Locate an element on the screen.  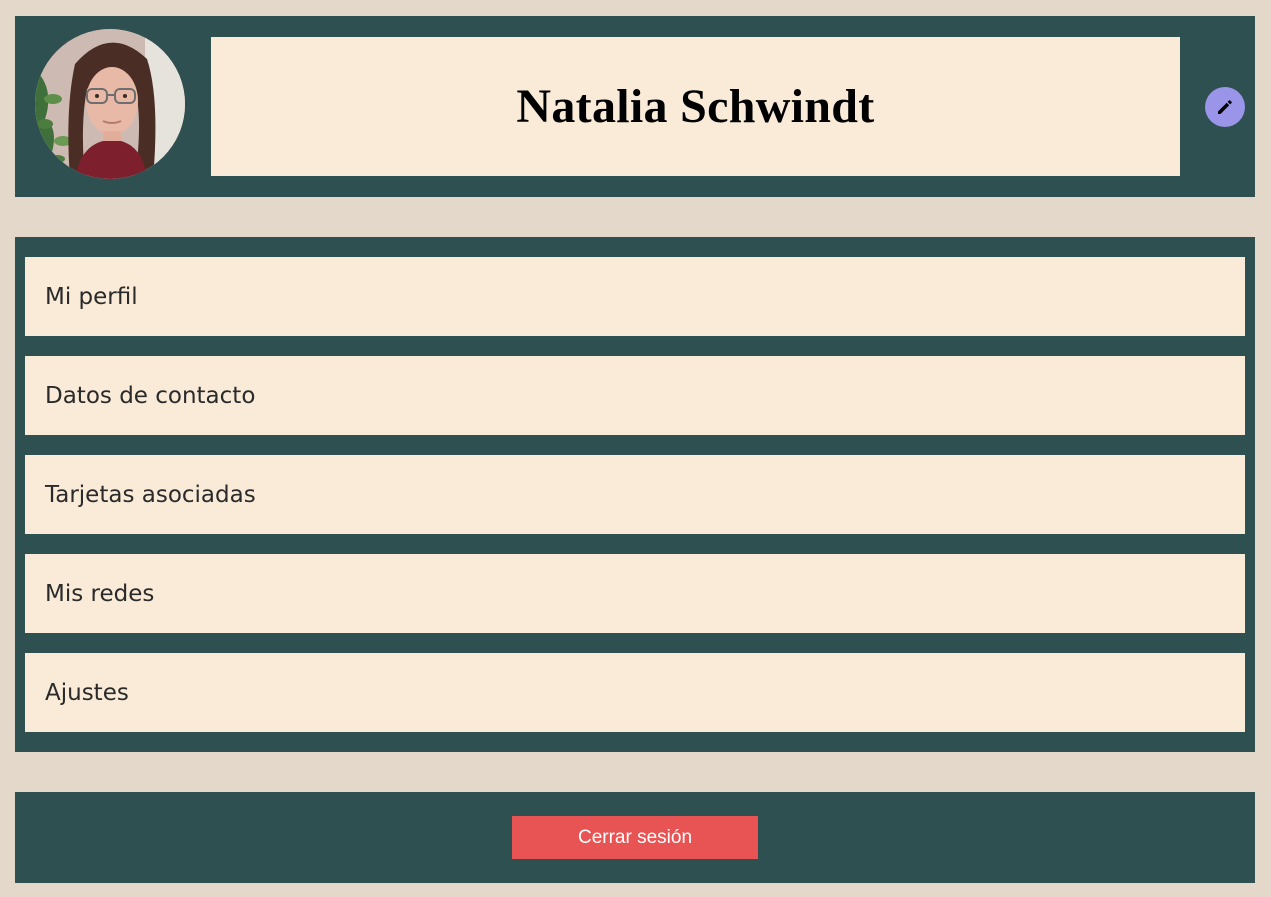
footer-panel: Cerrar sesión is located at coordinates (635, 837).